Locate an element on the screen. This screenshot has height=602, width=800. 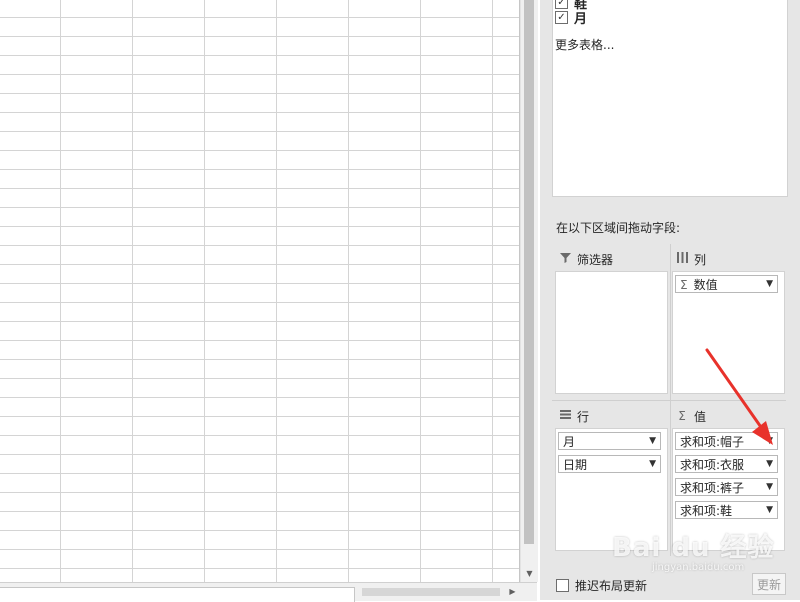
pill-label: 数值 is located at coordinates (705, 284).